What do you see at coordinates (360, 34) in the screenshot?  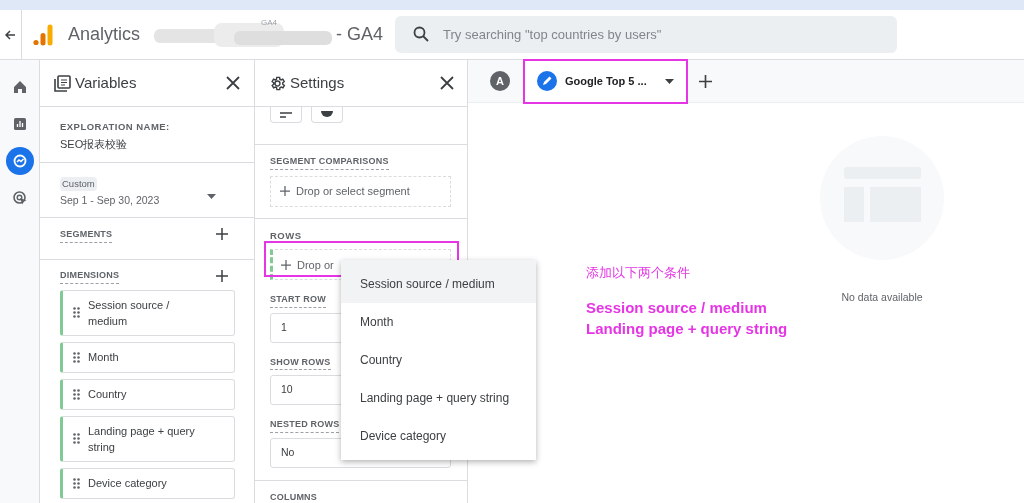 I see `property-name: - GA4` at bounding box center [360, 34].